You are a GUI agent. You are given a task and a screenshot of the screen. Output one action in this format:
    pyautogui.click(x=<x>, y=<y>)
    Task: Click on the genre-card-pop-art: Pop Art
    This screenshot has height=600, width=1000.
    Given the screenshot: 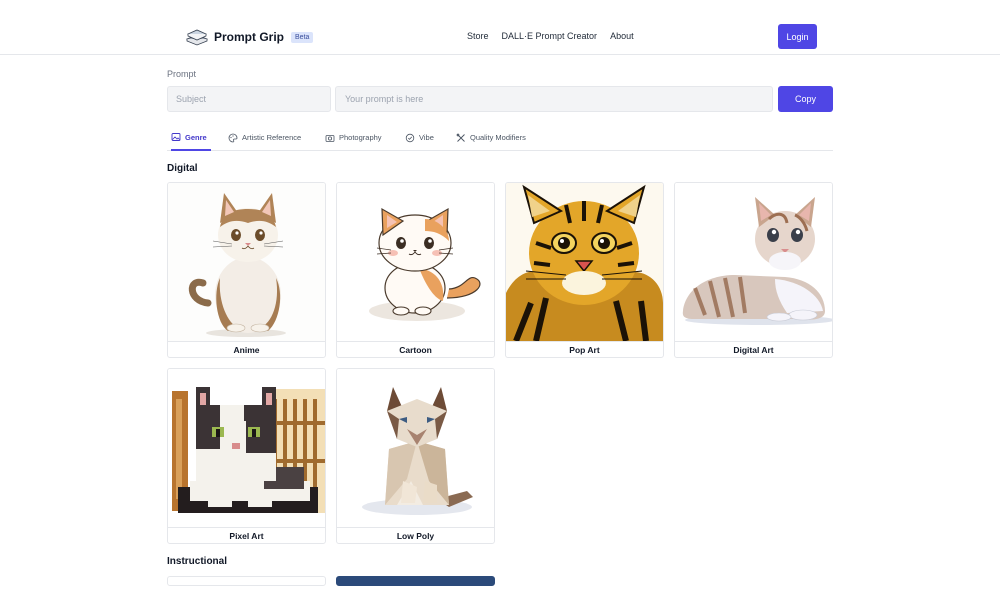 What is the action you would take?
    pyautogui.click(x=584, y=270)
    